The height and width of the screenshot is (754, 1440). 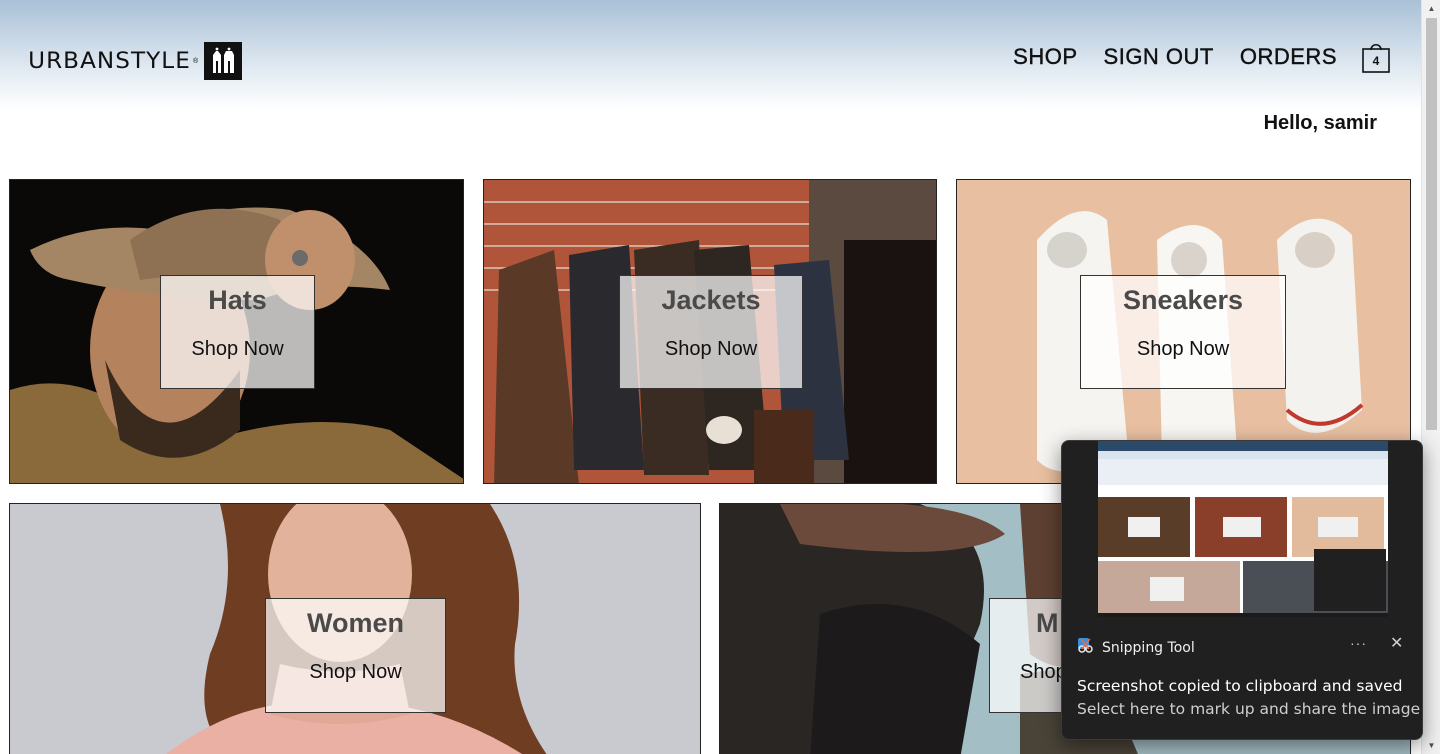 I want to click on cart-count: 4, so click(x=1376, y=61).